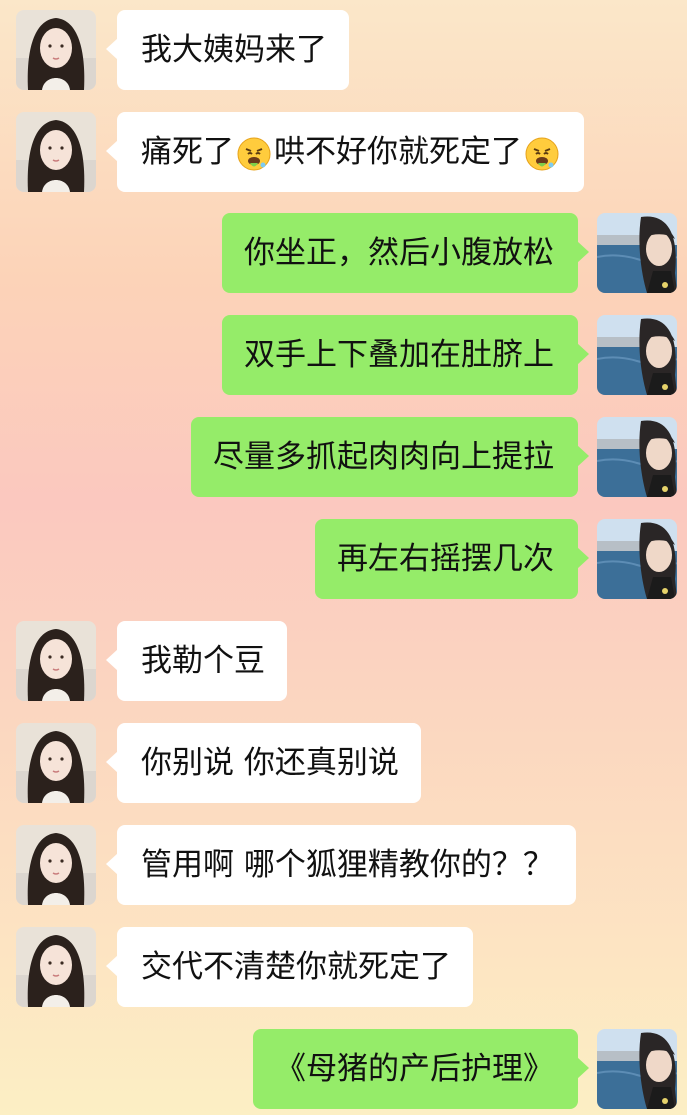 Image resolution: width=687 pixels, height=1115 pixels. I want to click on message-text: 我大姨妈来了, so click(234, 50).